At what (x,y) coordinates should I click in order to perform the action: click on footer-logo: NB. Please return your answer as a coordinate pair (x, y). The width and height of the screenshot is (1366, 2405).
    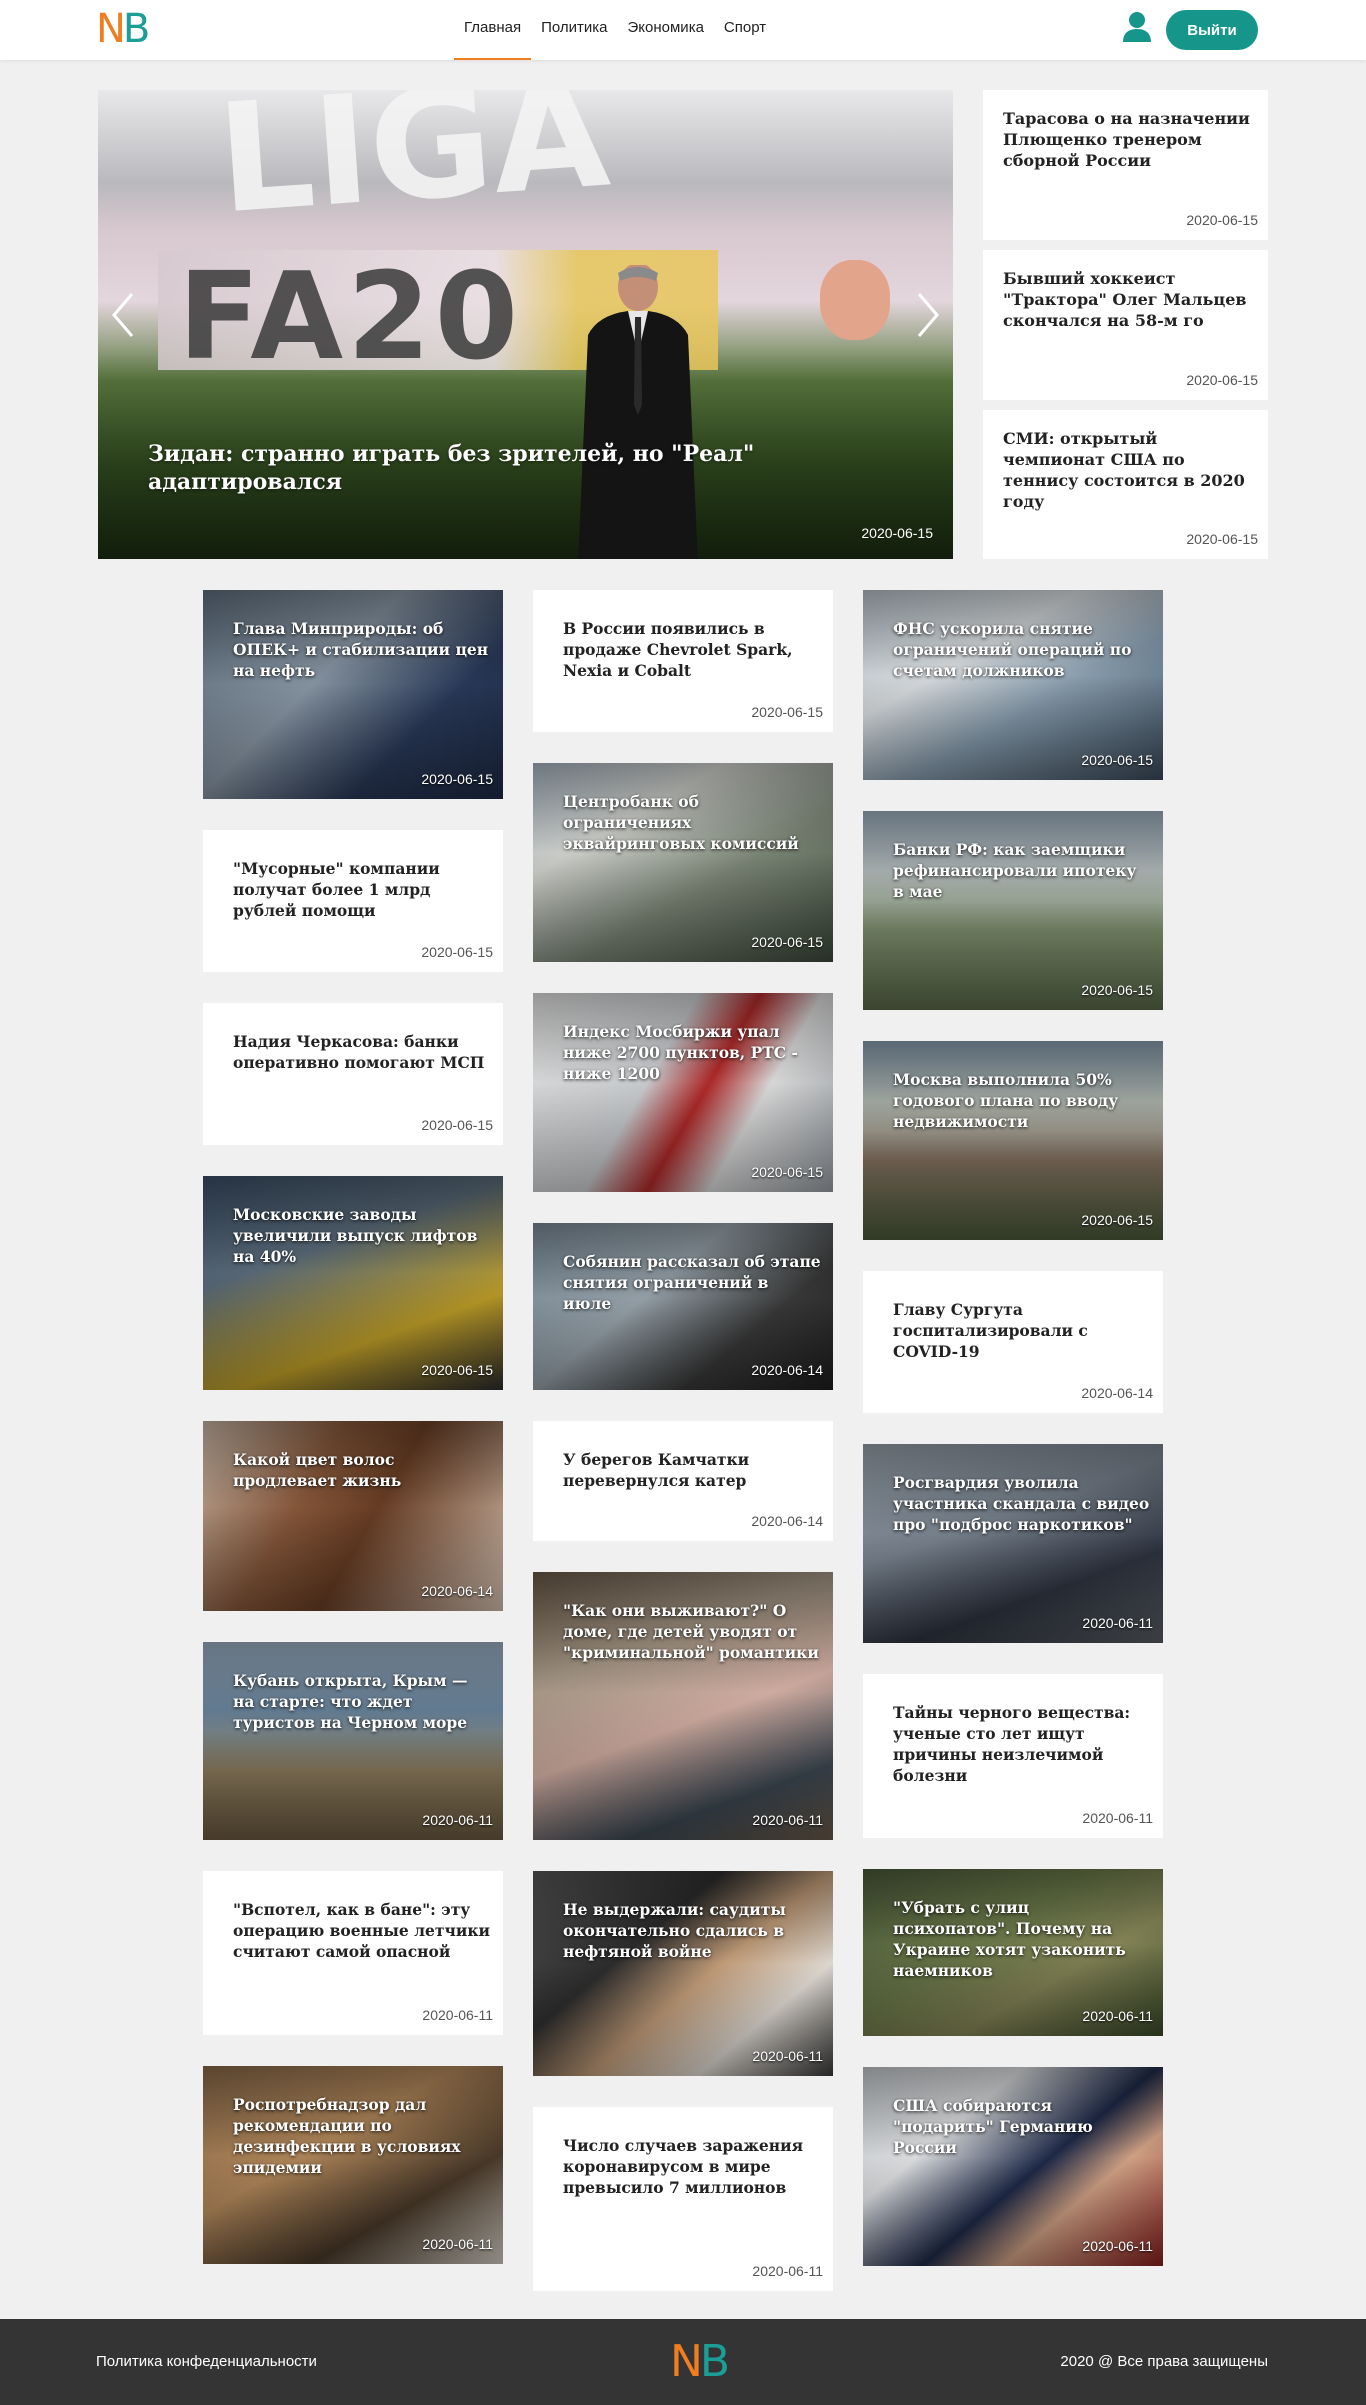
    Looking at the image, I should click on (700, 2361).